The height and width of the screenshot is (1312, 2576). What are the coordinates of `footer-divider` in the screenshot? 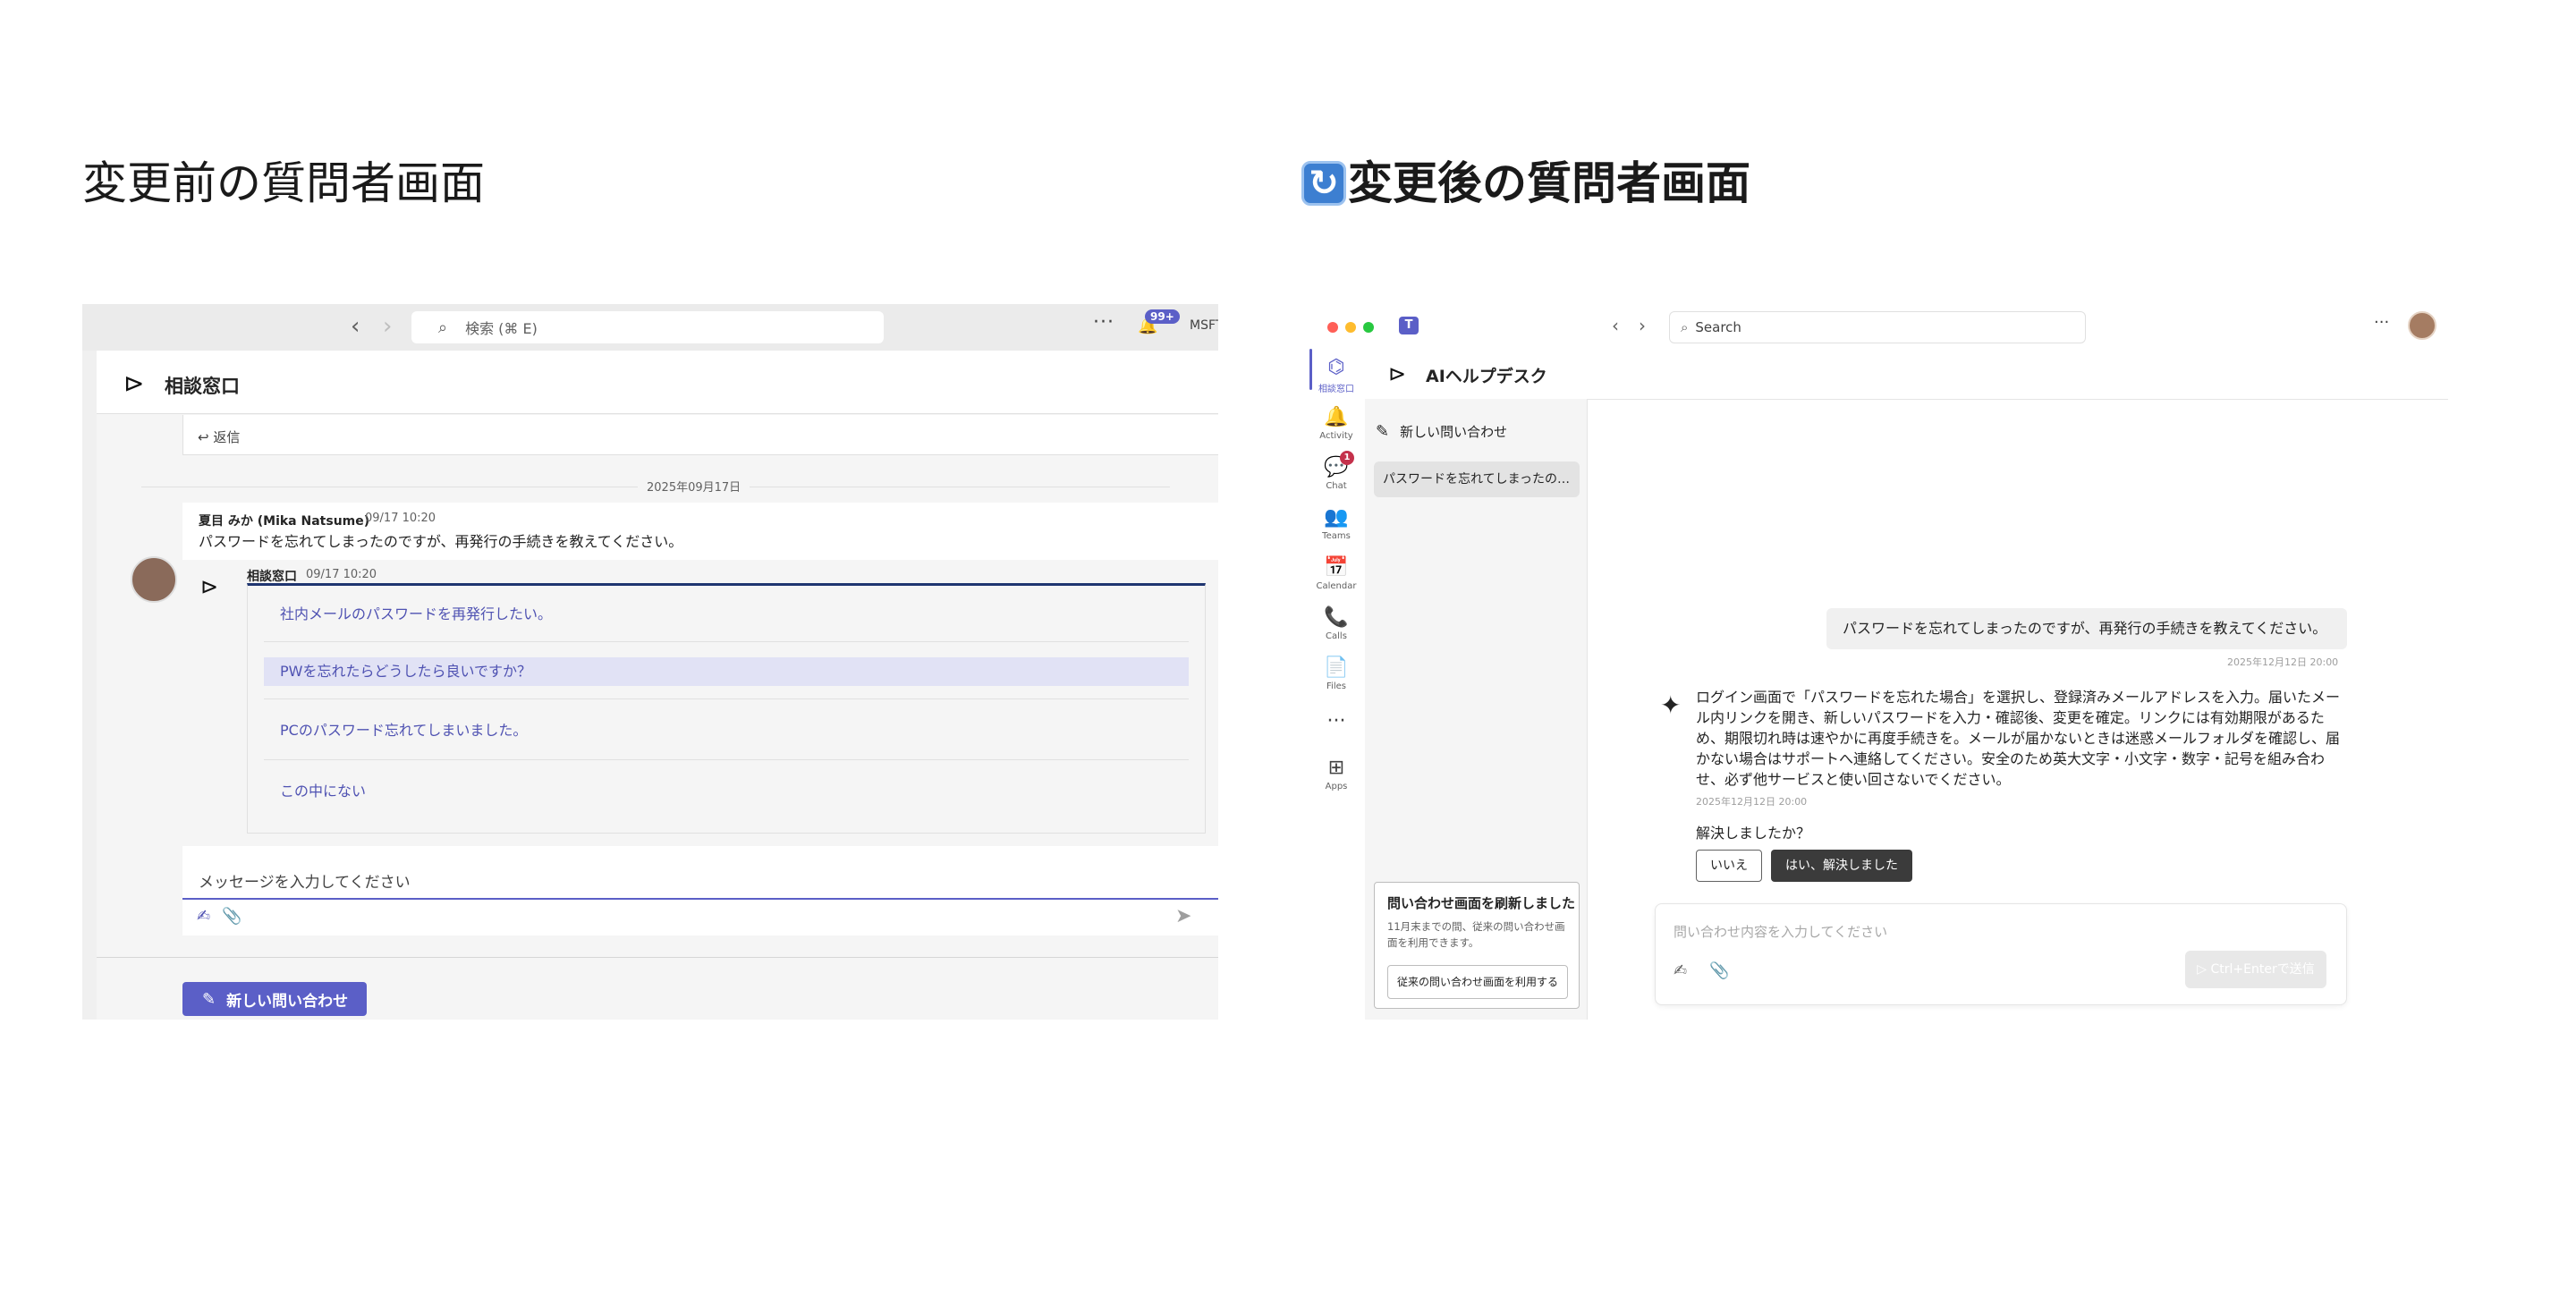 It's located at (657, 958).